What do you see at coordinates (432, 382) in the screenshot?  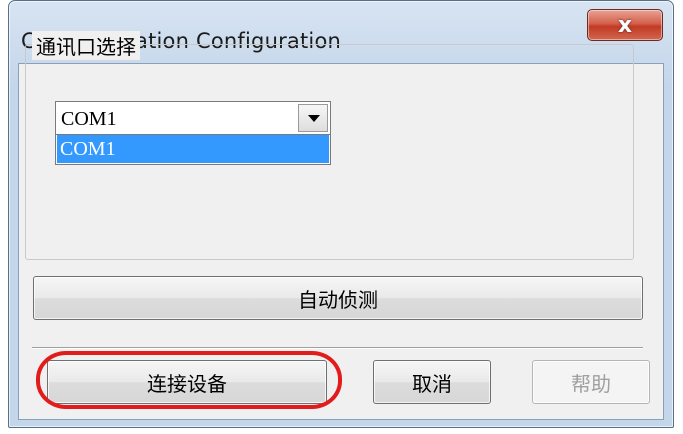 I see `cancel-button: 取消` at bounding box center [432, 382].